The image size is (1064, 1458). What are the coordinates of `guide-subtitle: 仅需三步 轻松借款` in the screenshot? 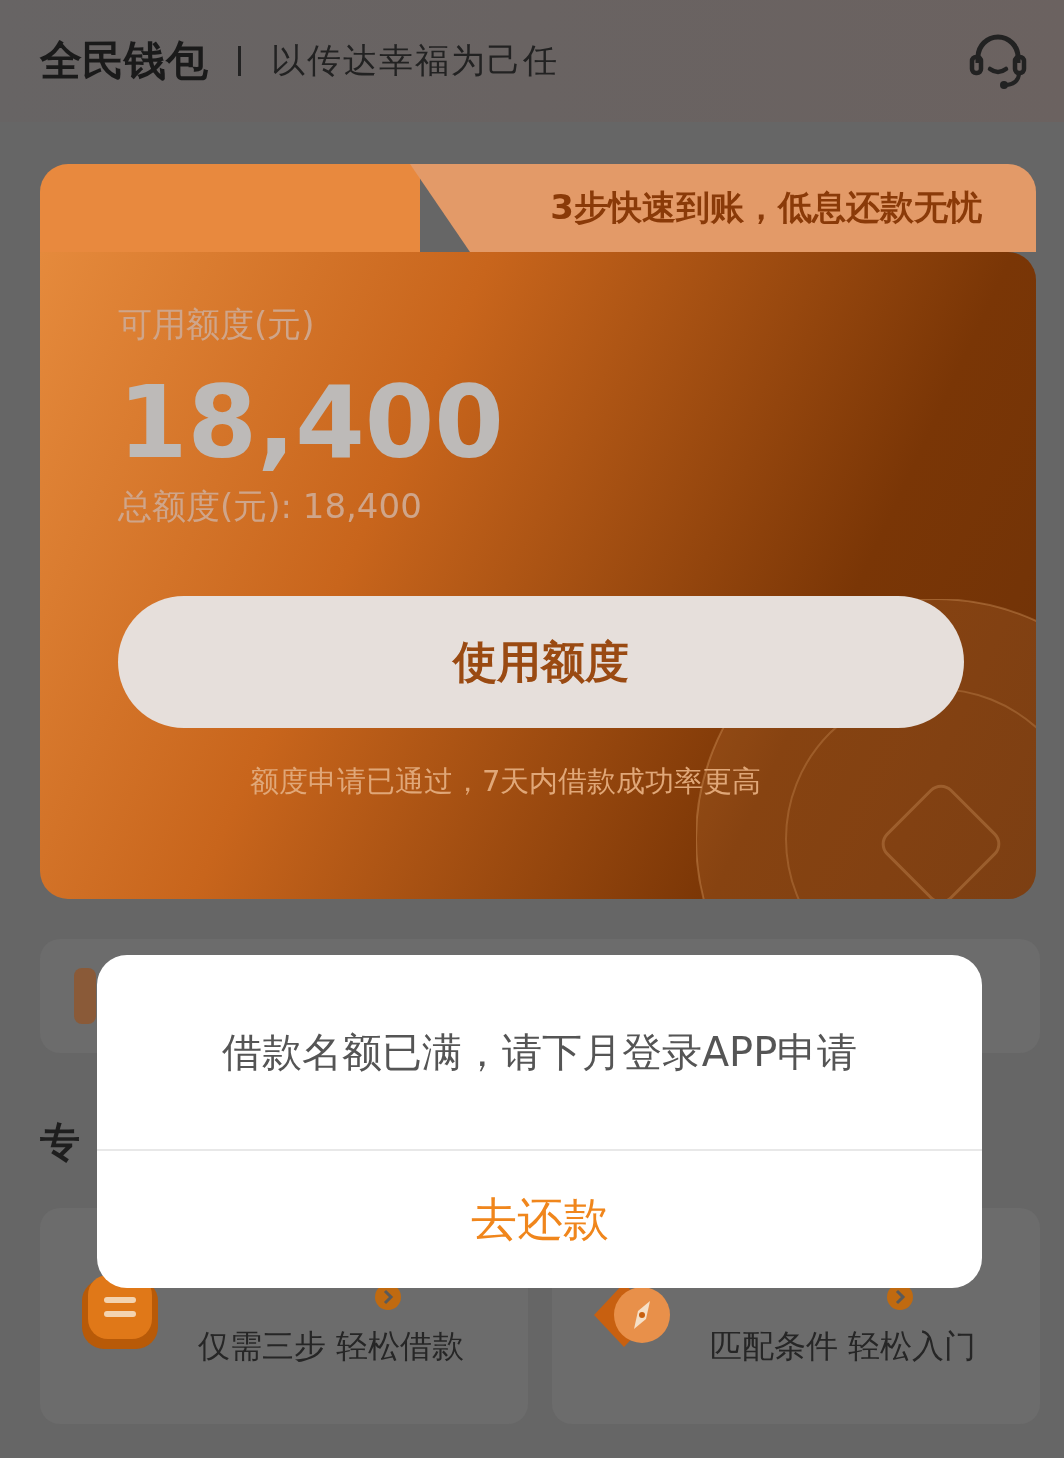 It's located at (331, 1346).